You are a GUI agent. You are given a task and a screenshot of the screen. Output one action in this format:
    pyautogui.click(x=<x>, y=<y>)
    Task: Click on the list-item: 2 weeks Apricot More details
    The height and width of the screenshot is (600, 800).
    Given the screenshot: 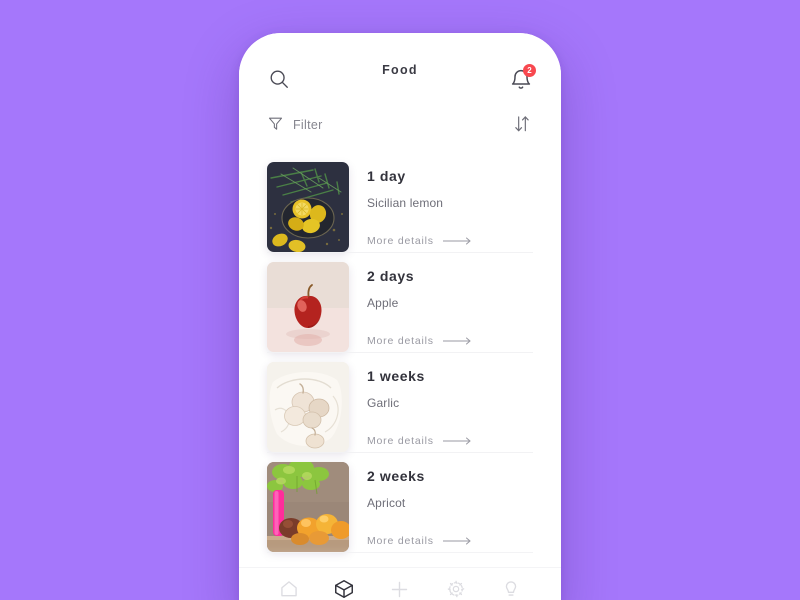 What is the action you would take?
    pyautogui.click(x=400, y=503)
    